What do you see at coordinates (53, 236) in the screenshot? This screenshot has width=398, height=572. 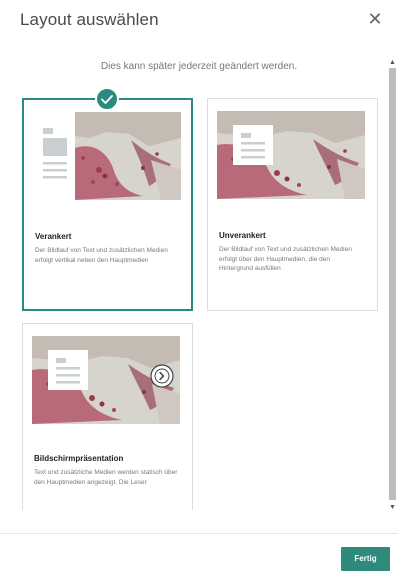 I see `layout-name-verankert: Verankert` at bounding box center [53, 236].